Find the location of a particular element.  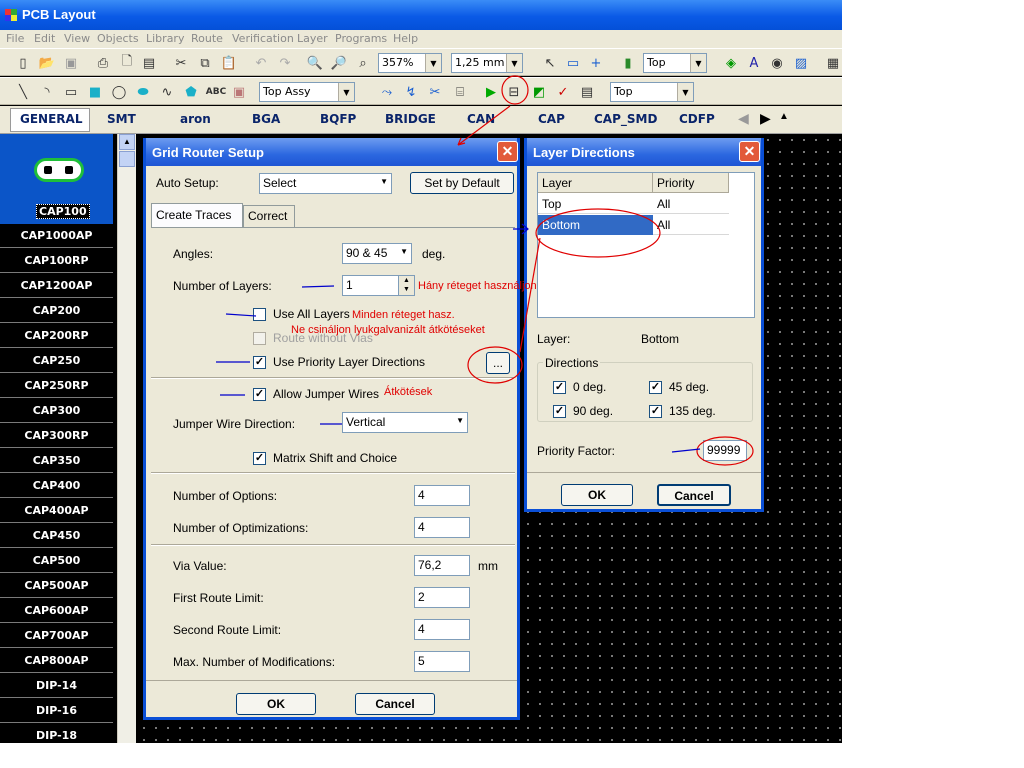

component-list-item: CAP700AP is located at coordinates (56, 636).